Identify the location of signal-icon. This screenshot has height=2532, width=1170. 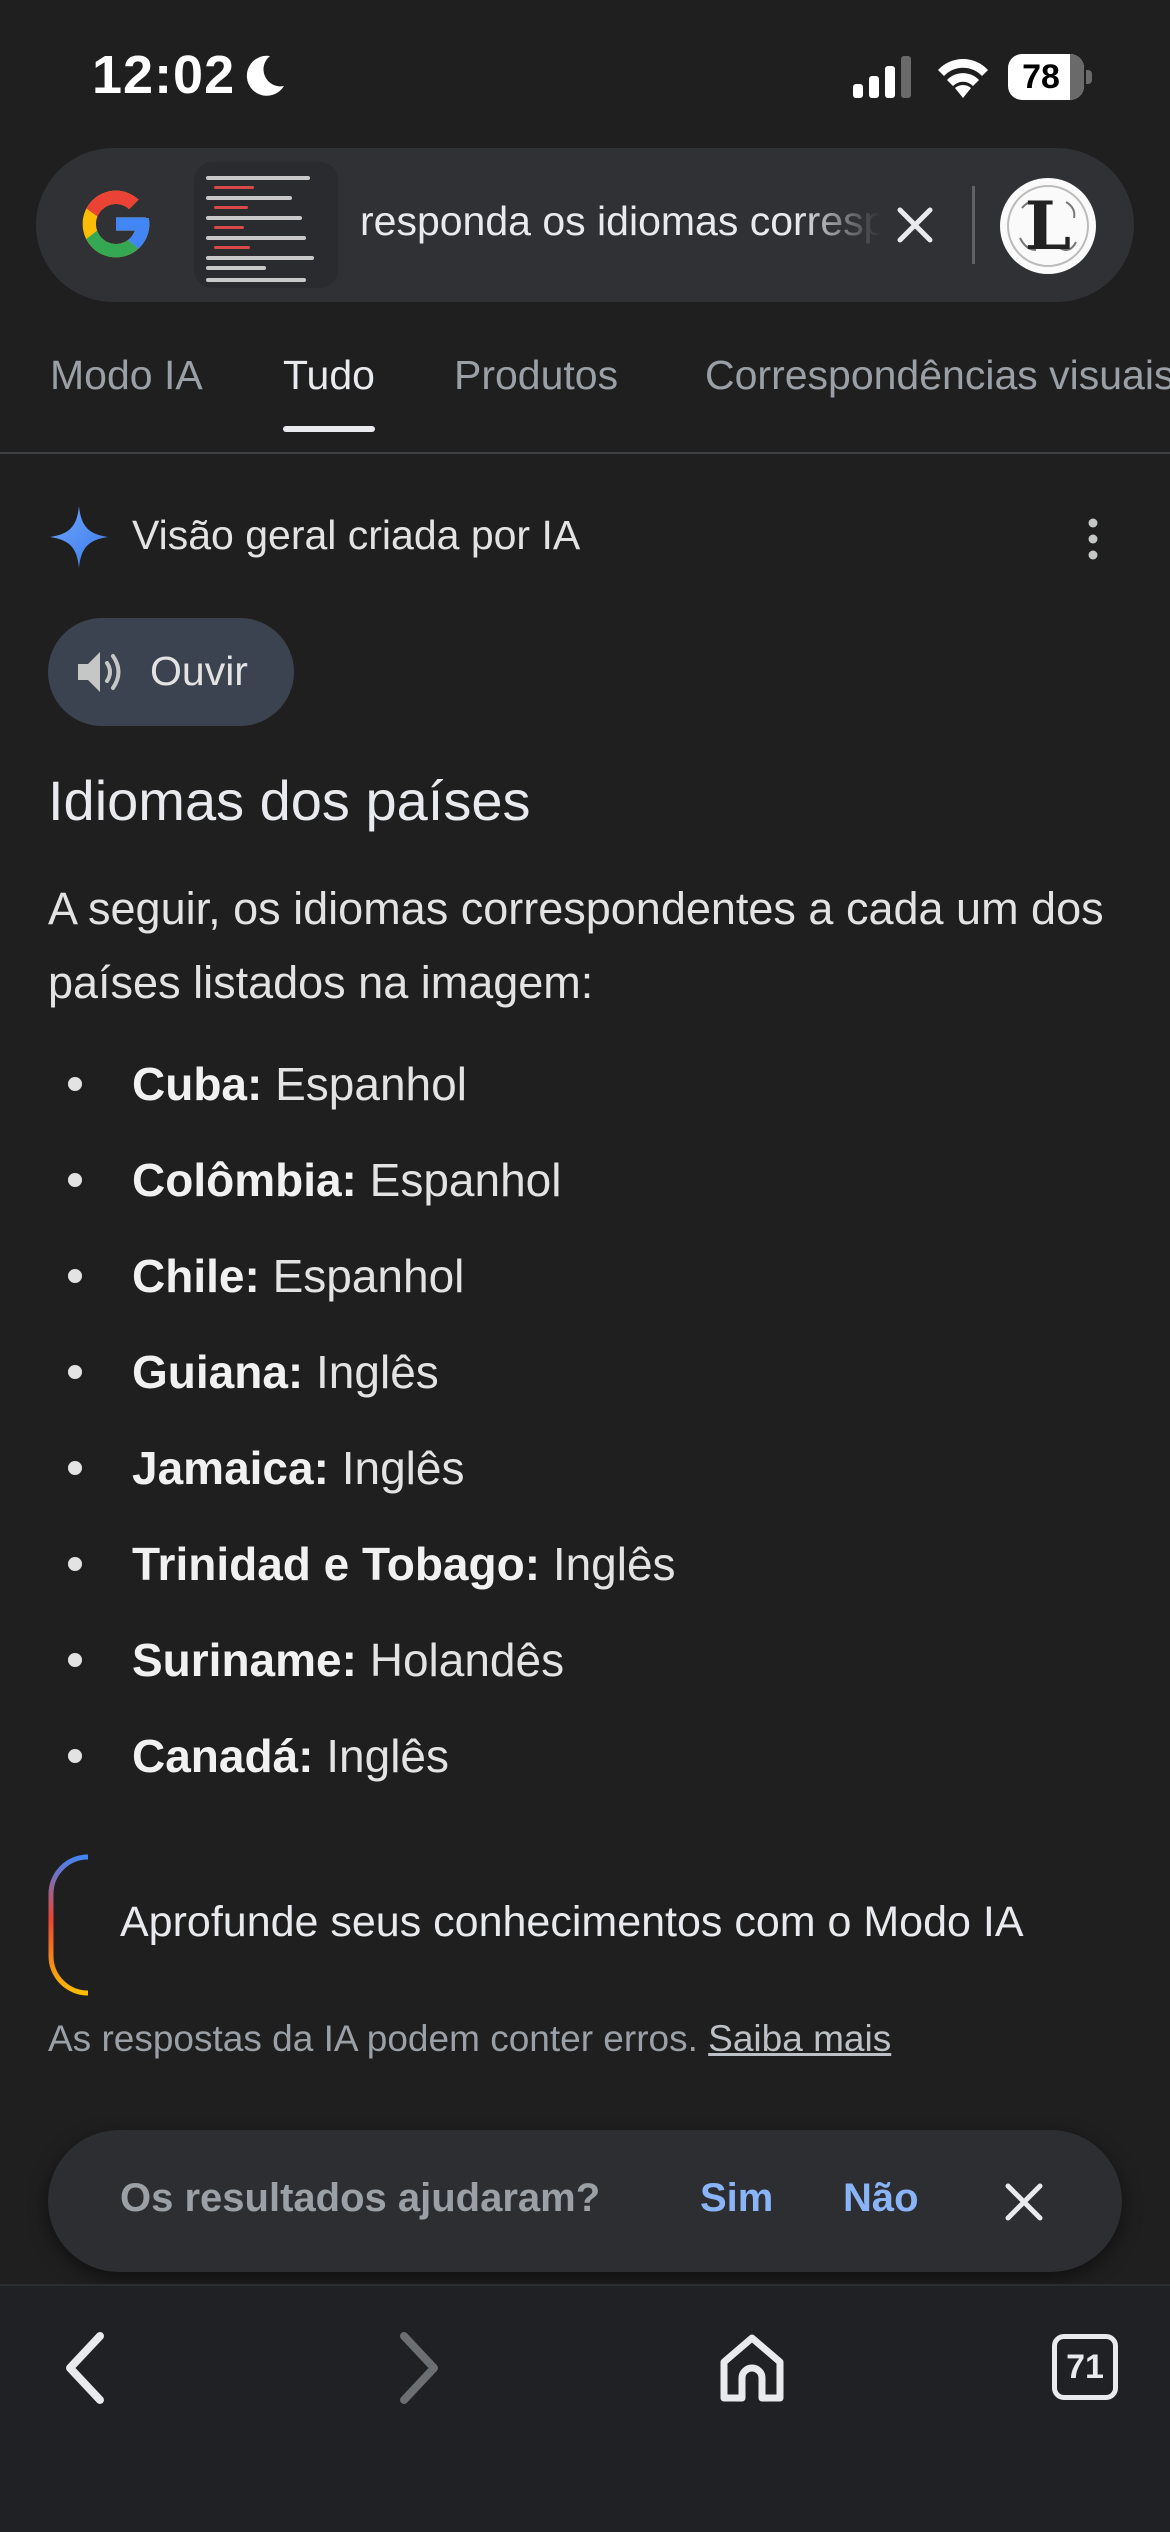
(882, 77).